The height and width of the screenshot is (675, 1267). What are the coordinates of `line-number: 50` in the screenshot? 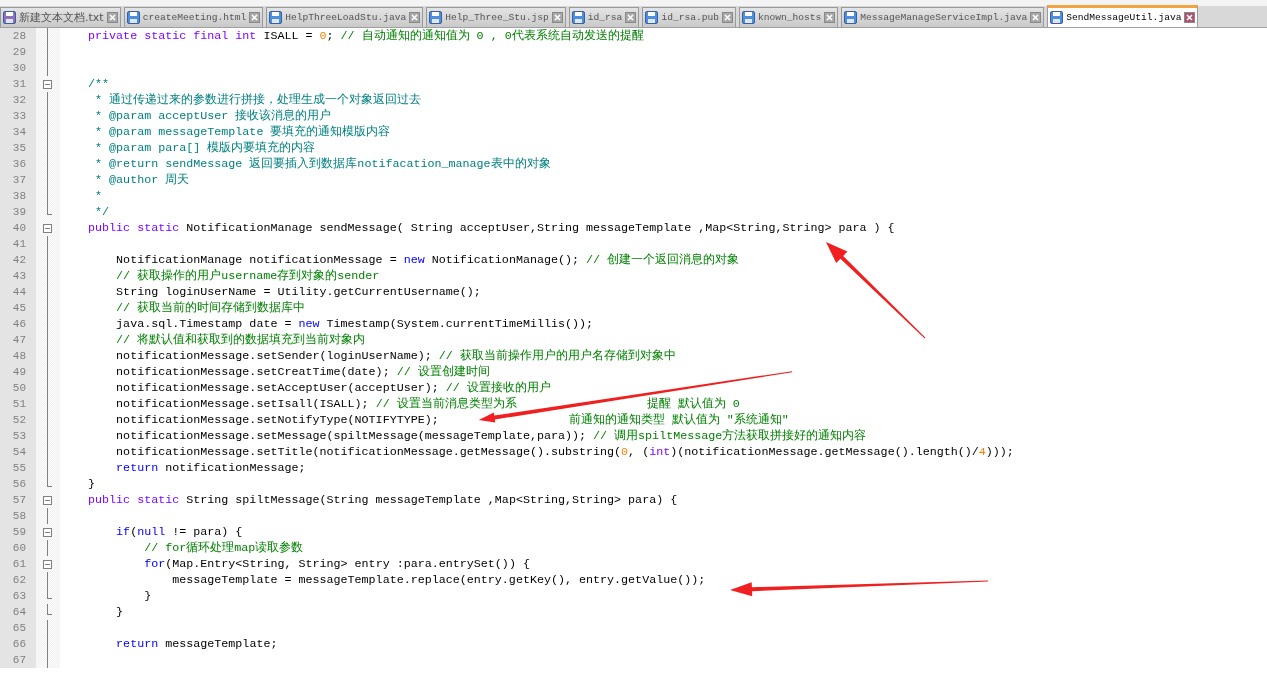 It's located at (18, 388).